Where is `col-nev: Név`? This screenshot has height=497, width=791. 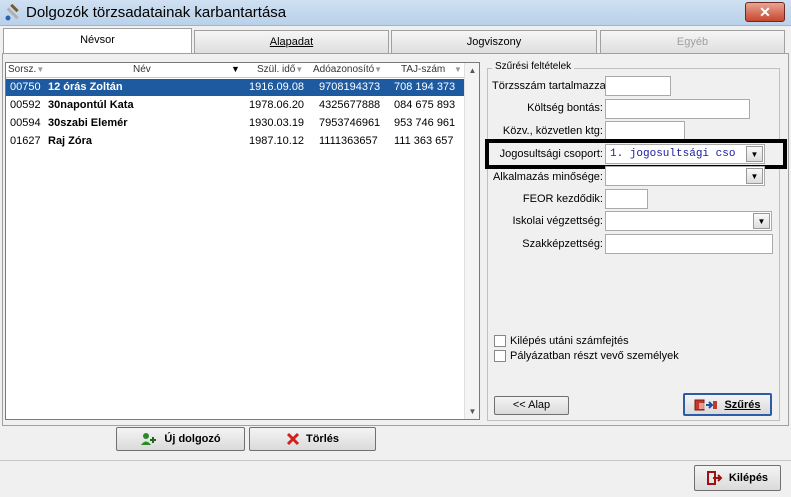
col-nev: Név is located at coordinates (142, 70).